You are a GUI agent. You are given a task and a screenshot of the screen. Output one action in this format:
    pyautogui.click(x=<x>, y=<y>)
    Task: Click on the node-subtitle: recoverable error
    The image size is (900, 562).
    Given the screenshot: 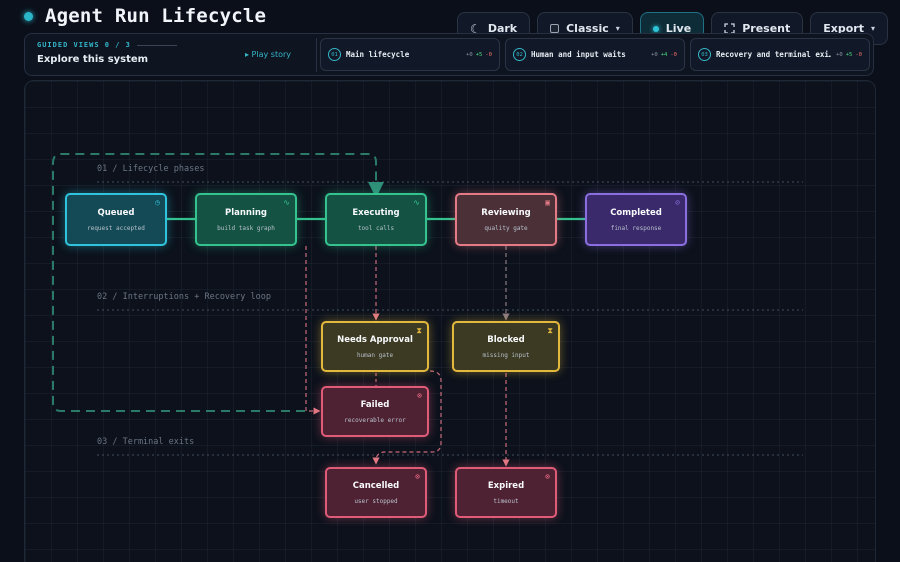 What is the action you would take?
    pyautogui.click(x=375, y=420)
    